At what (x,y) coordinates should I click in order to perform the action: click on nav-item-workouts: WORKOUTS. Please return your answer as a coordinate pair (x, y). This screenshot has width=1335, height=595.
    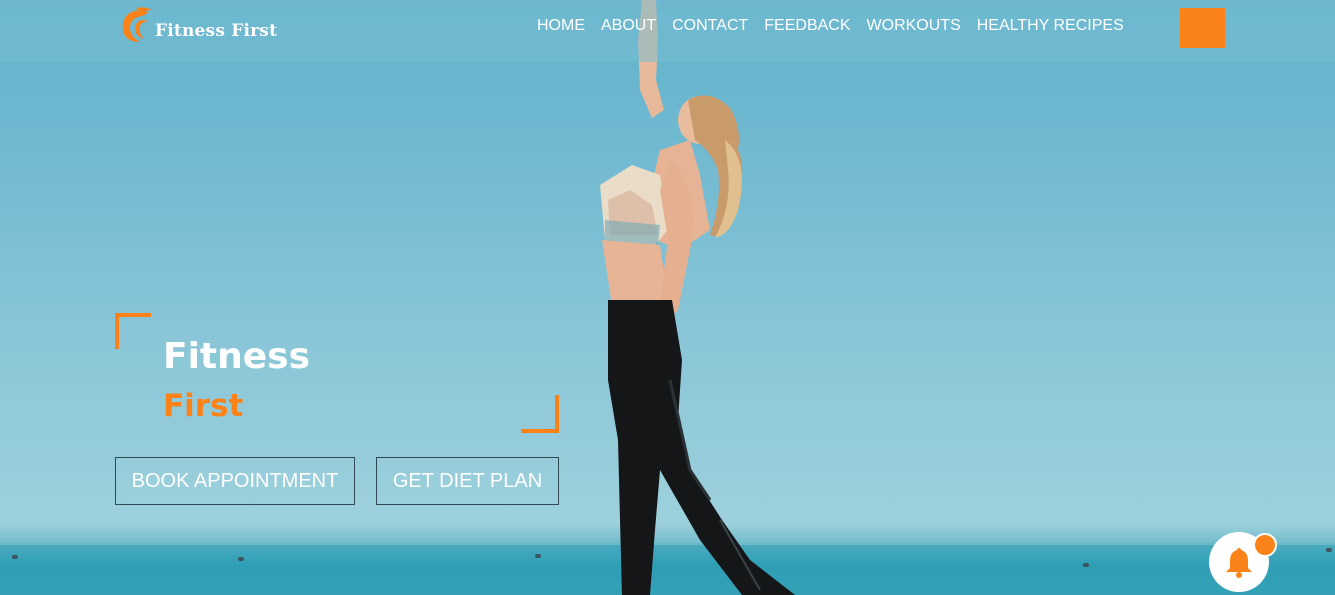
    Looking at the image, I should click on (914, 26).